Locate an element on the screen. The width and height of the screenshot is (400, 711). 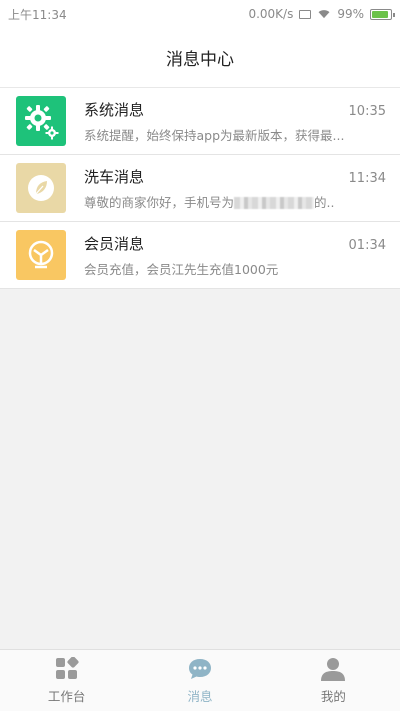
member-message-icon is located at coordinates (41, 255).